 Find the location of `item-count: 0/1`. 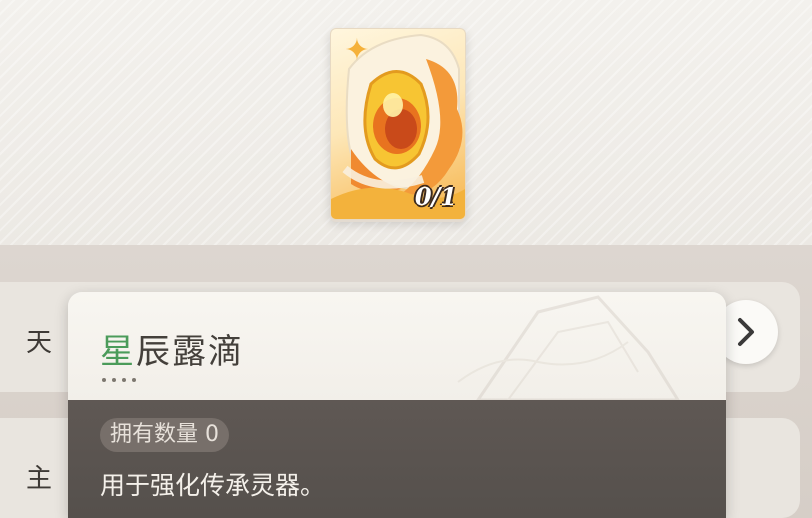

item-count: 0/1 is located at coordinates (435, 196).